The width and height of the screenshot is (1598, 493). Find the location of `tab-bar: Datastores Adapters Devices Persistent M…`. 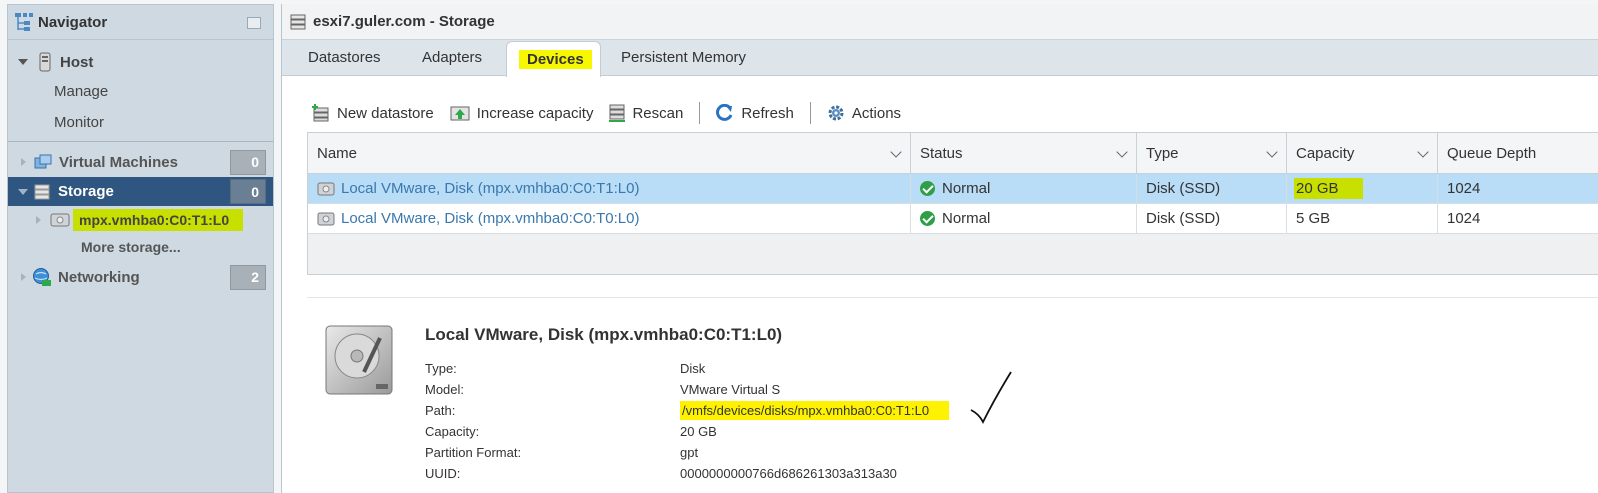

tab-bar: Datastores Adapters Devices Persistent M… is located at coordinates (940, 58).